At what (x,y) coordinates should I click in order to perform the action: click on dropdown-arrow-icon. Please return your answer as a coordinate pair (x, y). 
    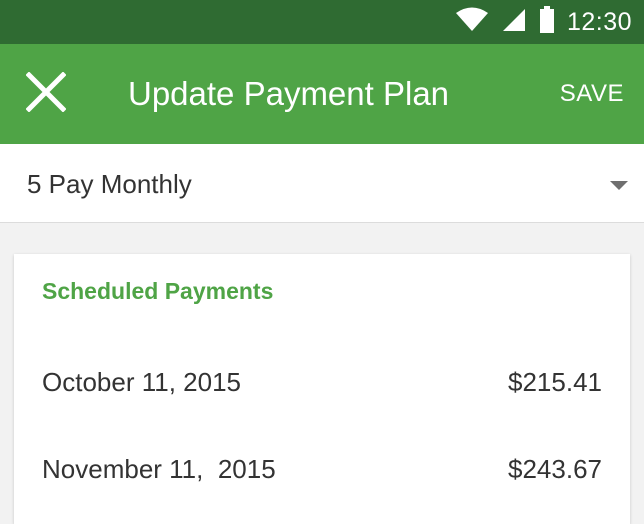
    Looking at the image, I should click on (619, 185).